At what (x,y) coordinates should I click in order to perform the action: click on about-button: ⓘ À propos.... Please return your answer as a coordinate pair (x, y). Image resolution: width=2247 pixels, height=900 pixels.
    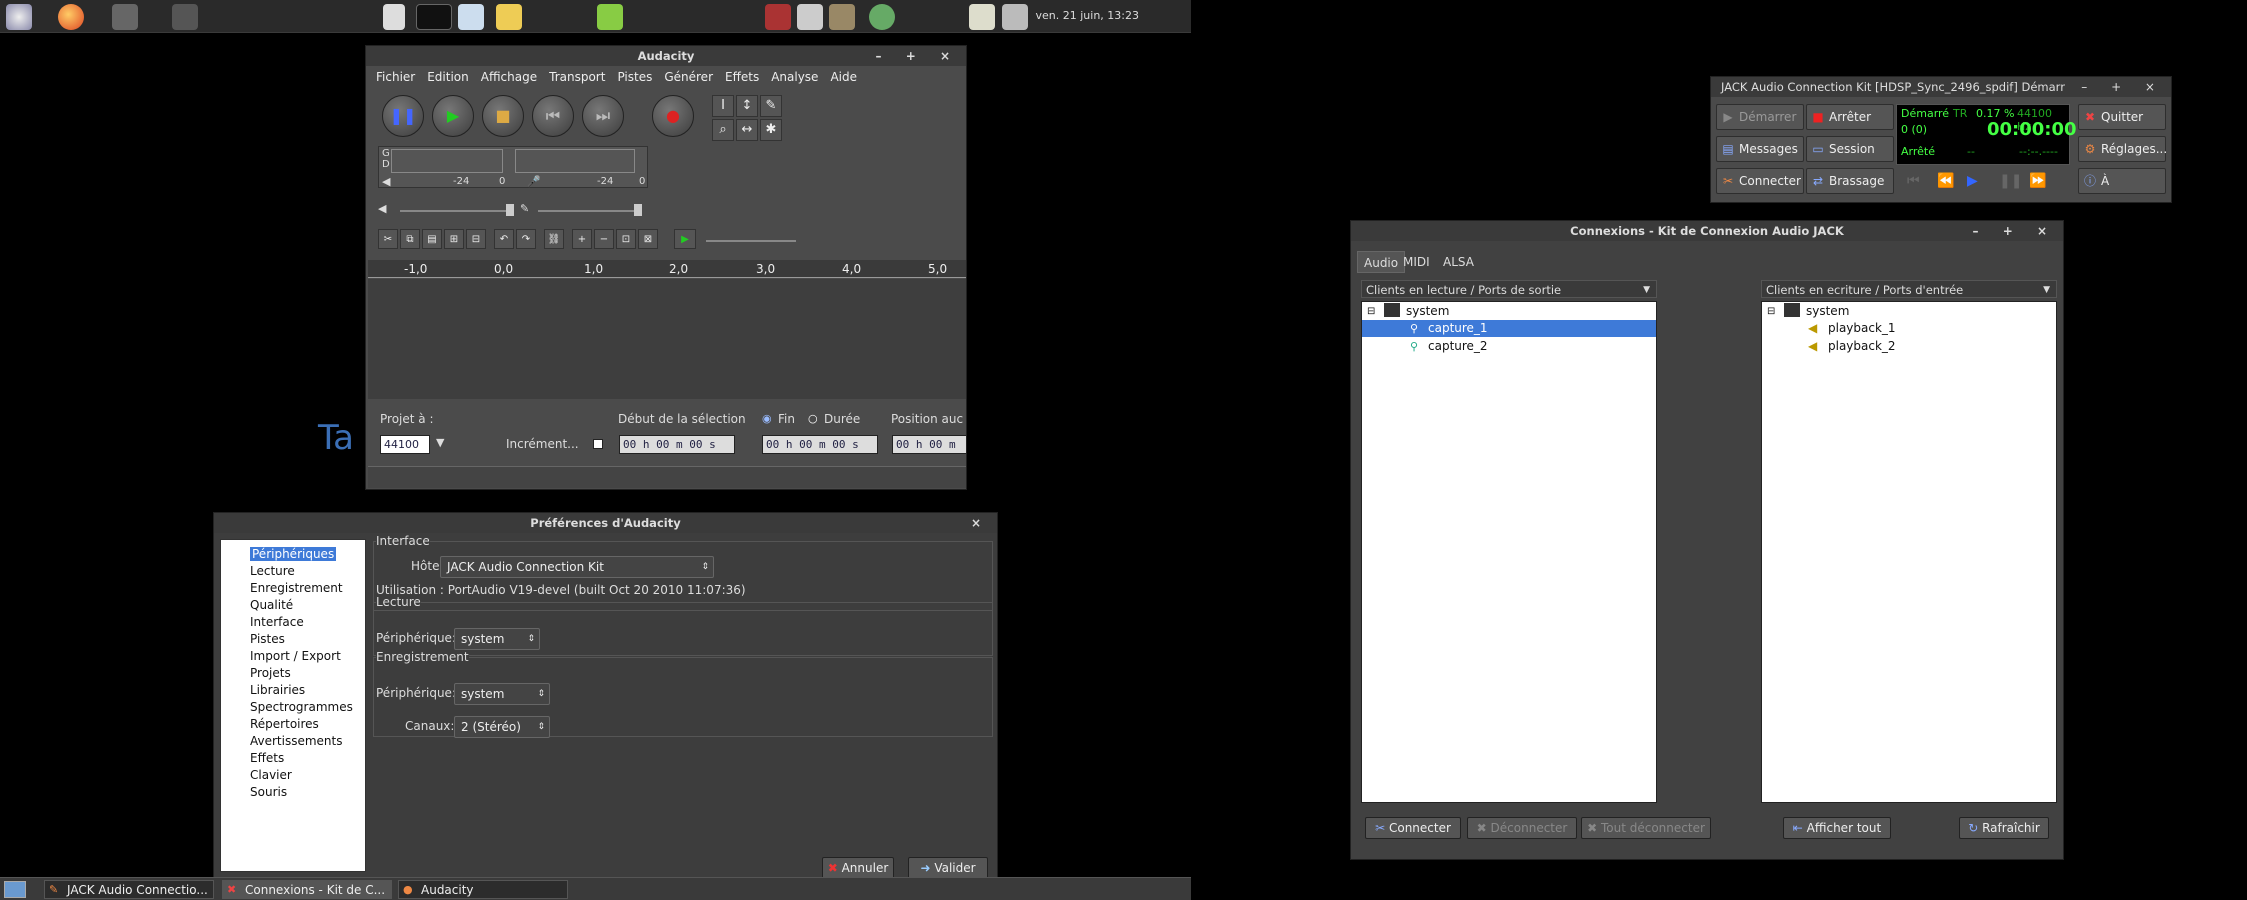
    Looking at the image, I should click on (2122, 185).